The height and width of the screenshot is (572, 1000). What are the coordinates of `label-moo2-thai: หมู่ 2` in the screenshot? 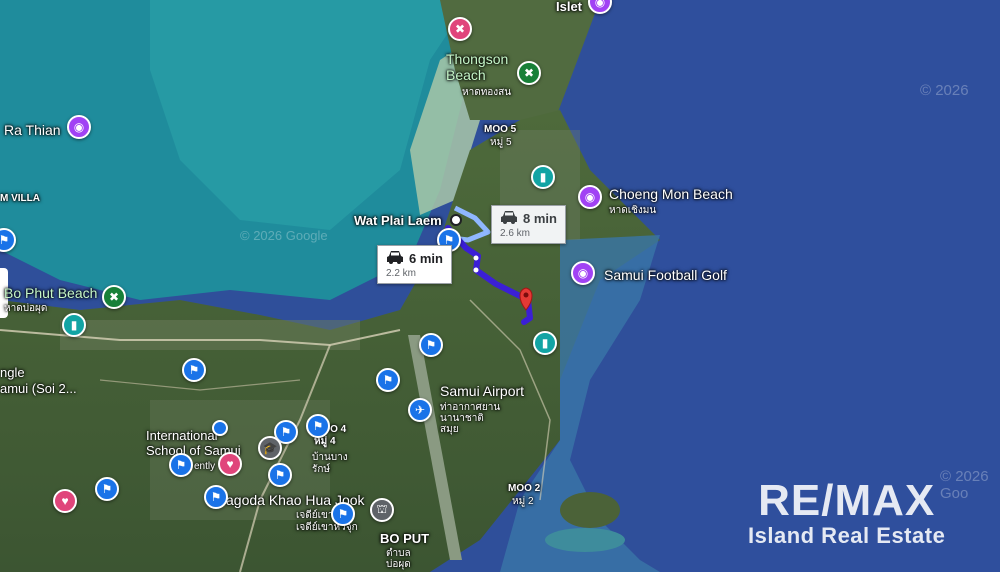 It's located at (523, 501).